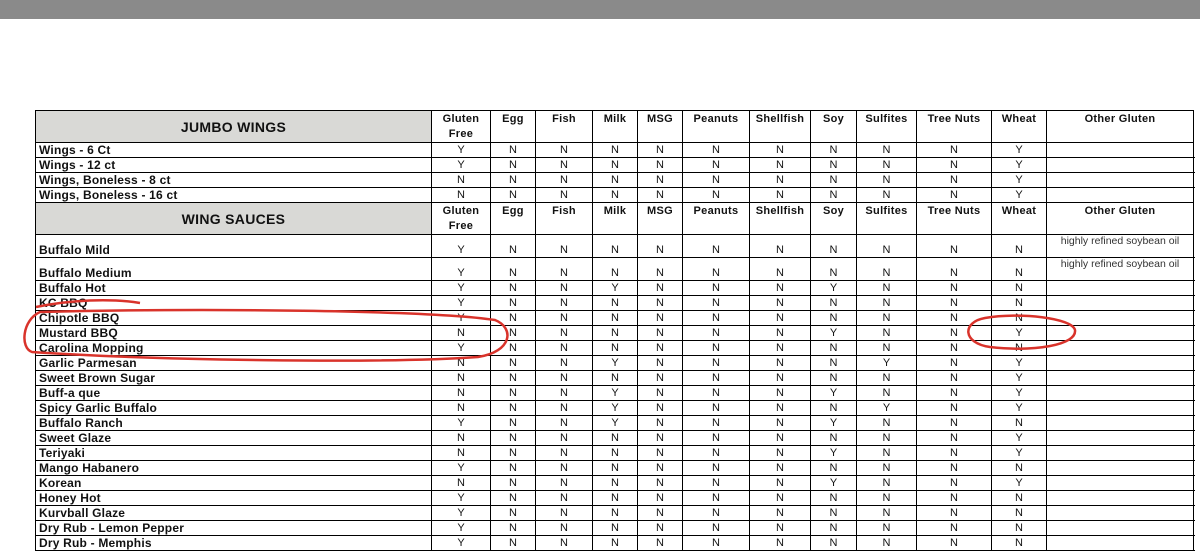 This screenshot has height=554, width=1200. What do you see at coordinates (615, 218) in the screenshot?
I see `column-header-milk: Milk` at bounding box center [615, 218].